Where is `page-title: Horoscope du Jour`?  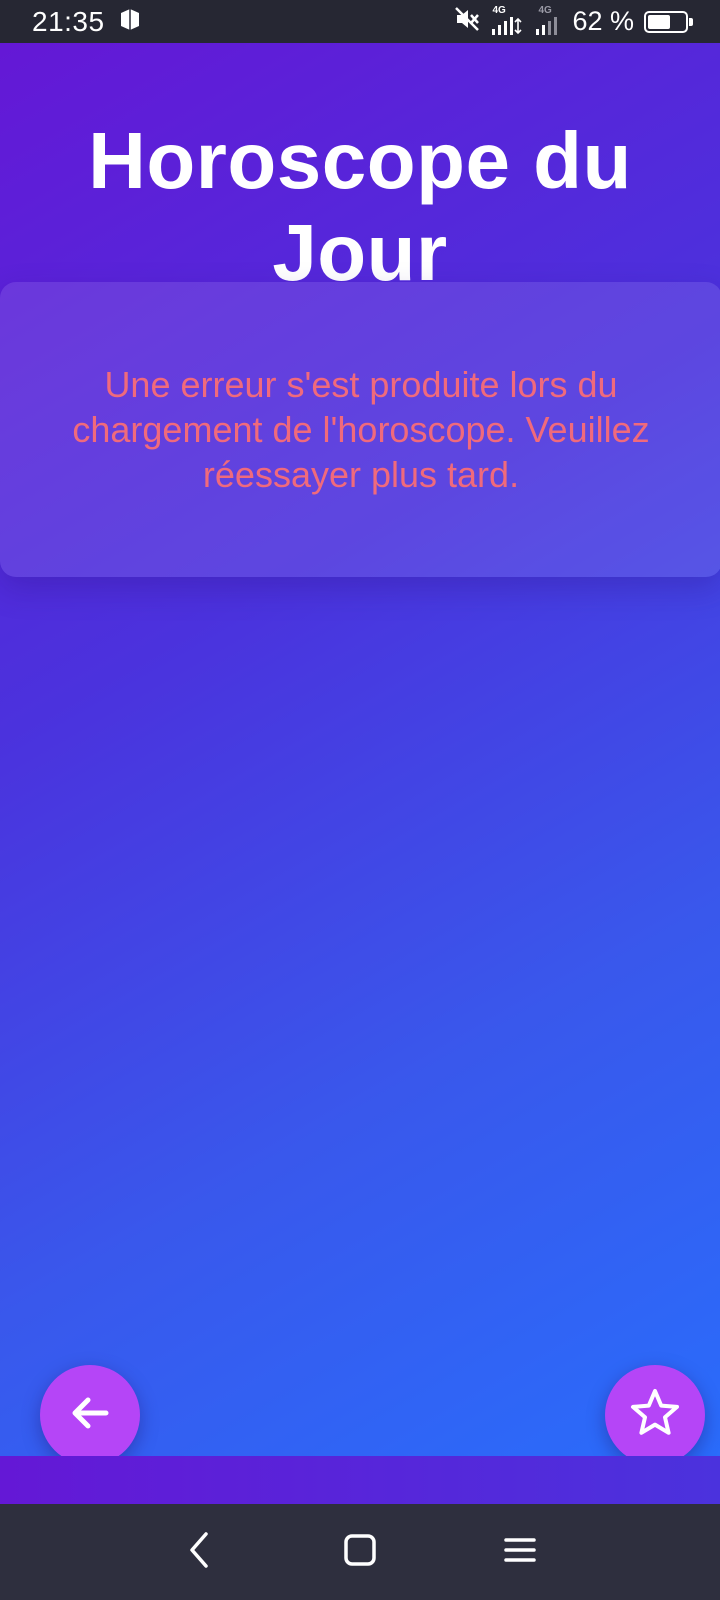 page-title: Horoscope du Jour is located at coordinates (360, 206).